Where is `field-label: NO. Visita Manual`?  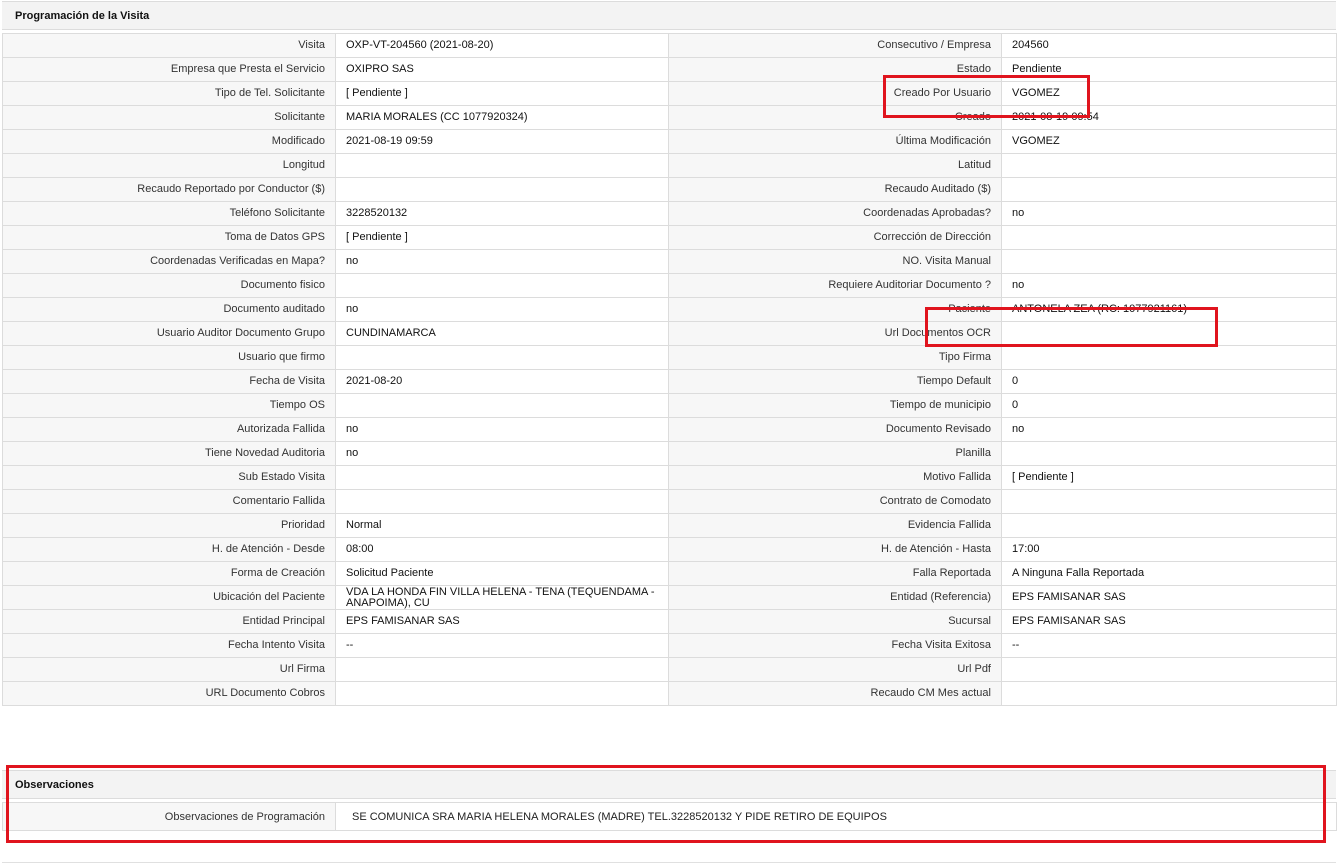 field-label: NO. Visita Manual is located at coordinates (835, 261).